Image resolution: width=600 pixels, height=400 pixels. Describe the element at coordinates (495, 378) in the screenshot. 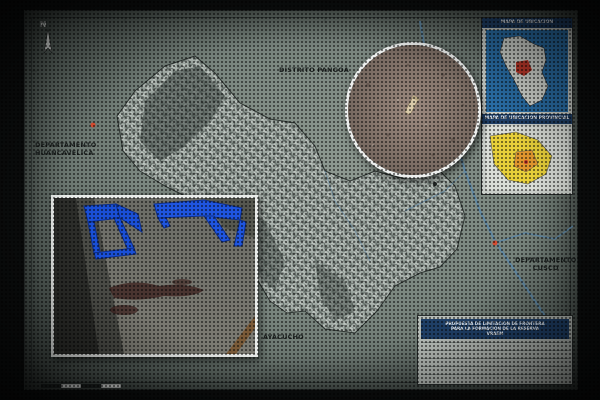

I see `title-row` at that location.